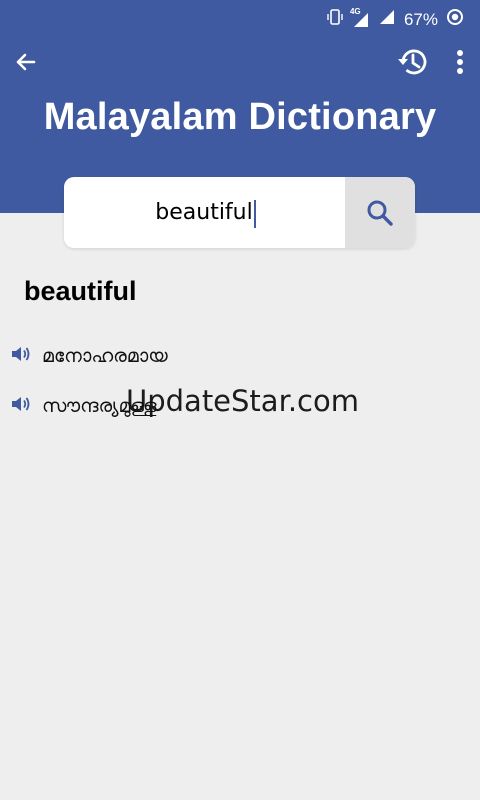 The height and width of the screenshot is (800, 480). I want to click on meaning-item: മനോഹരമായ, so click(89, 356).